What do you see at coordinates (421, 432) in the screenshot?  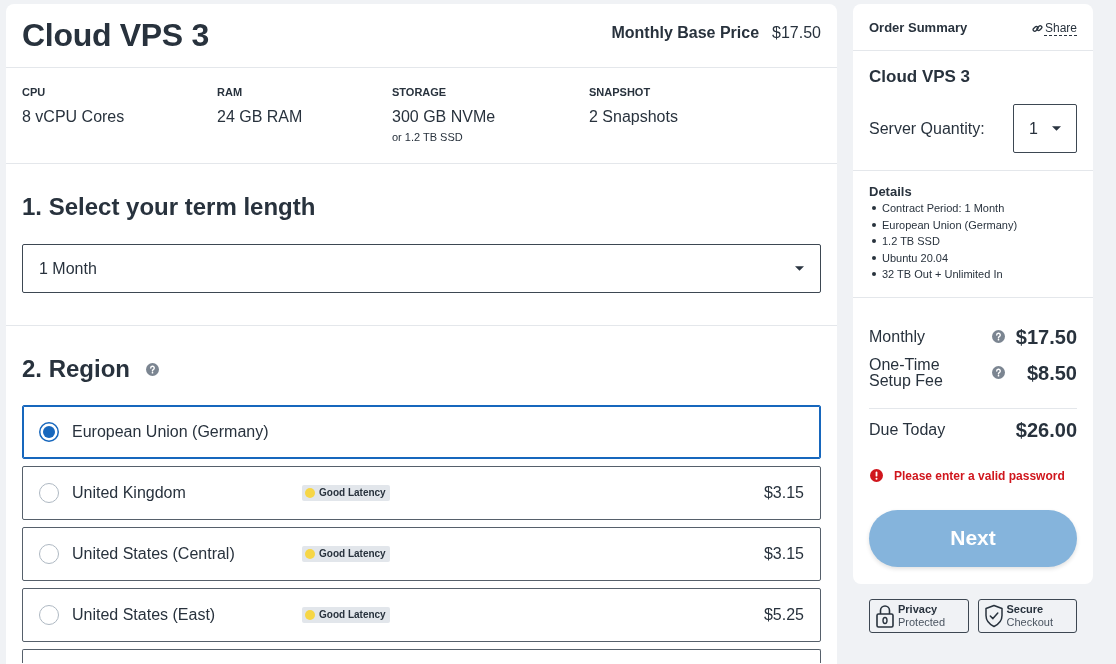 I see `region-option: European Union (Germany)` at bounding box center [421, 432].